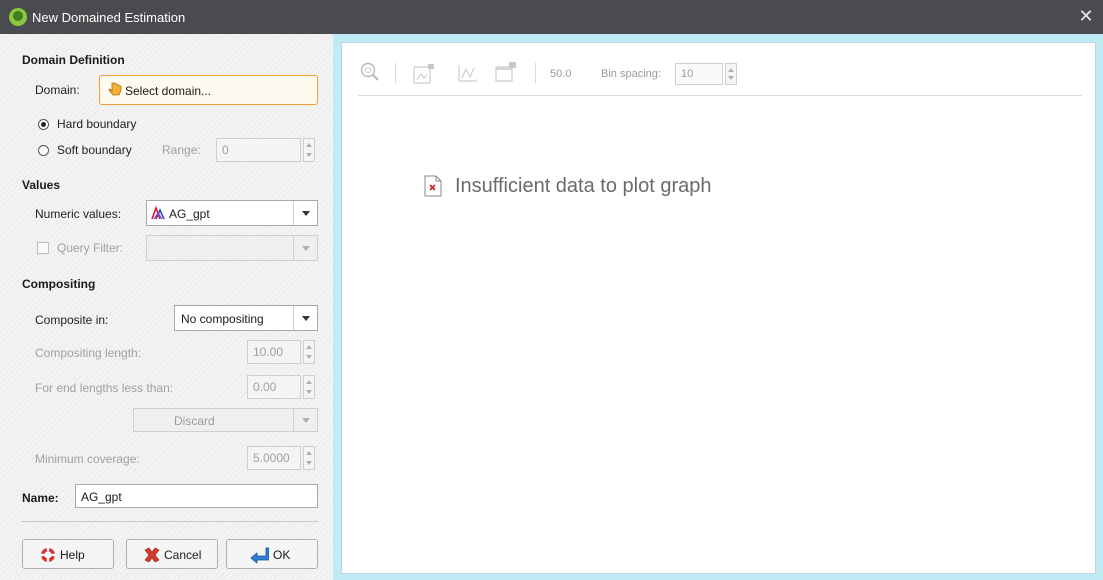 This screenshot has height=580, width=1103. I want to click on query-filter-select, so click(232, 248).